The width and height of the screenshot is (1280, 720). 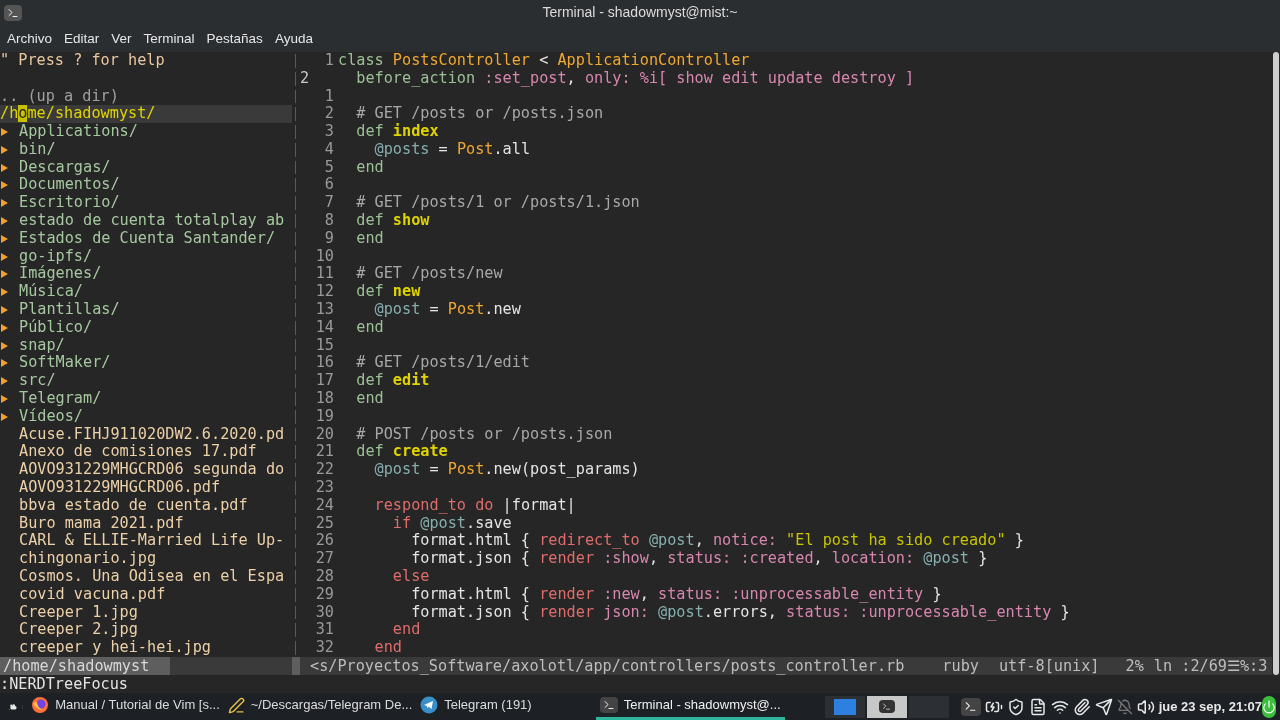 I want to click on notes-icon, so click(x=1037, y=706).